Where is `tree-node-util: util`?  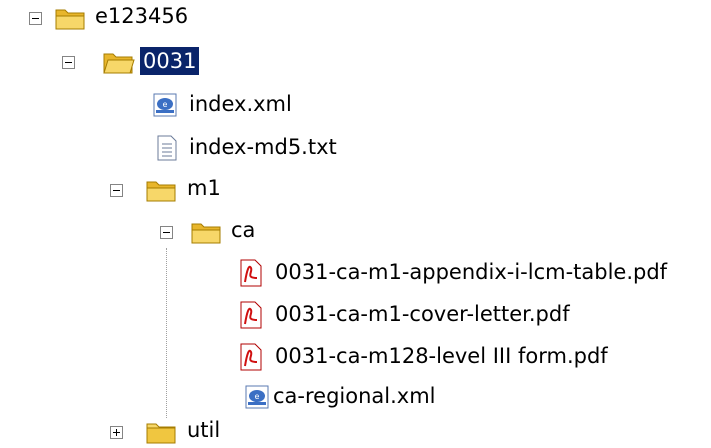 tree-node-util: util is located at coordinates (130, 432).